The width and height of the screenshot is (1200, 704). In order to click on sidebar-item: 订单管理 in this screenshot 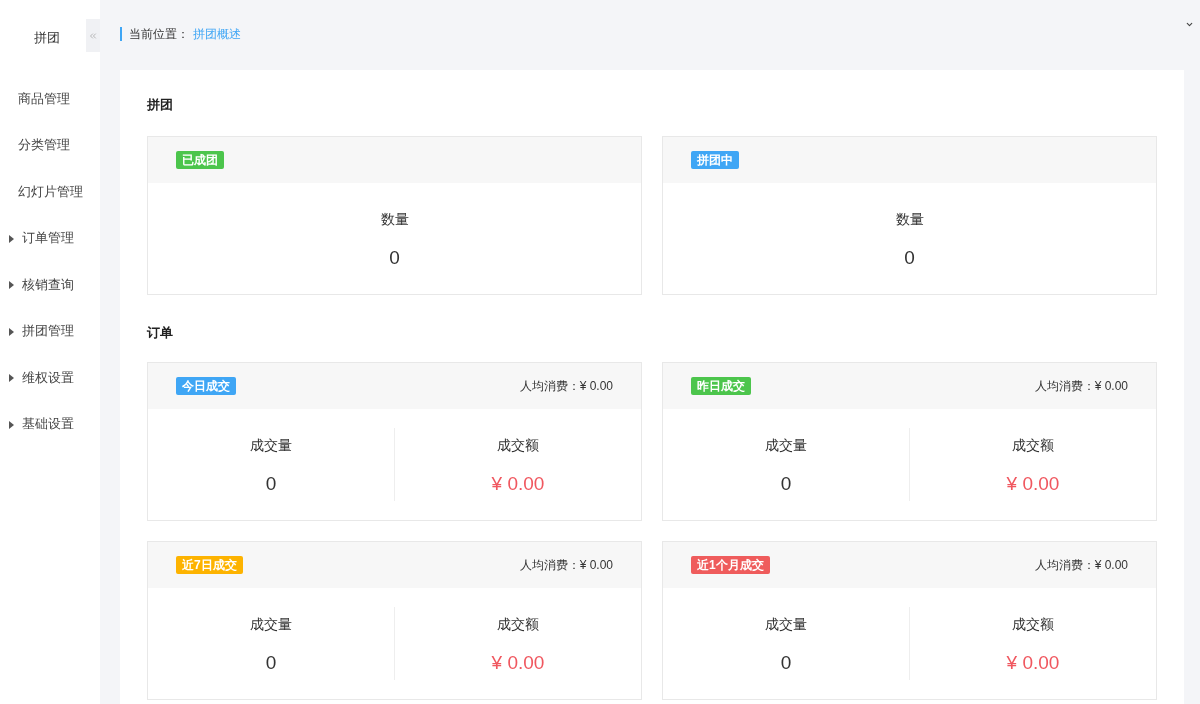, I will do `click(41, 239)`.